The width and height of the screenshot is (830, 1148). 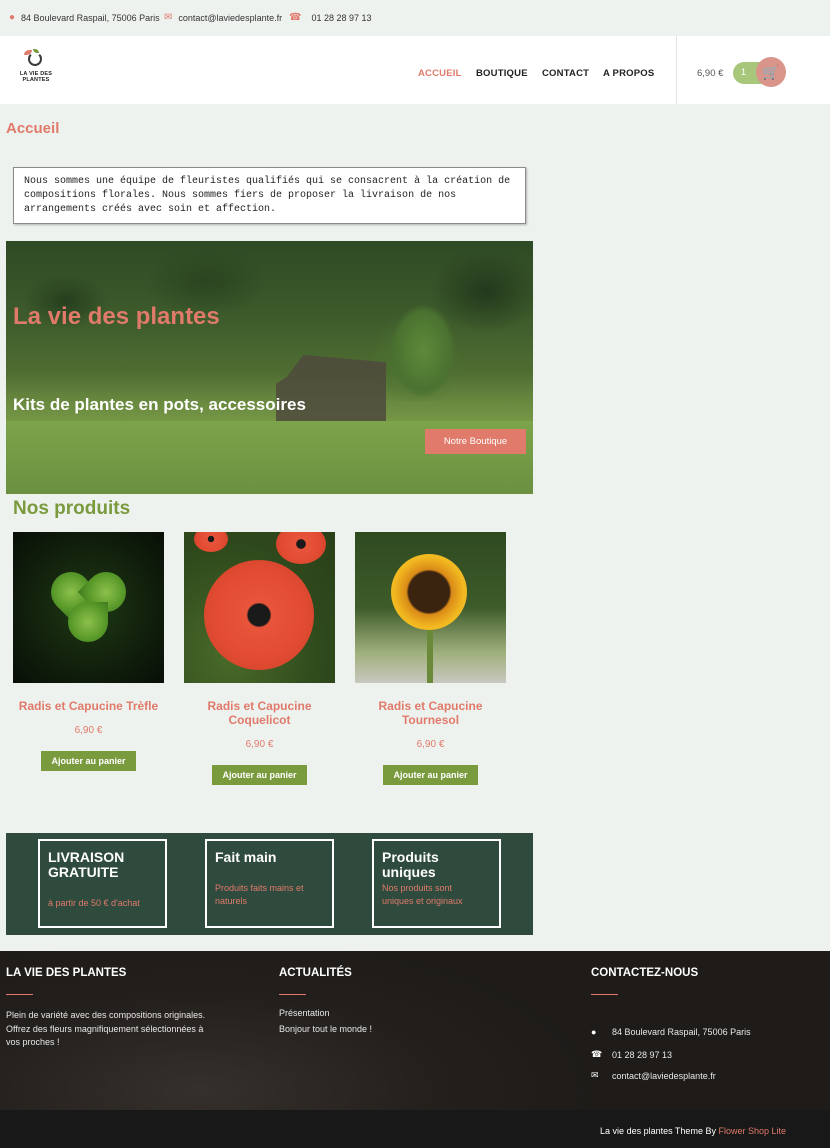 What do you see at coordinates (430, 713) in the screenshot?
I see `product-name: Radis et Capucine Tournesol` at bounding box center [430, 713].